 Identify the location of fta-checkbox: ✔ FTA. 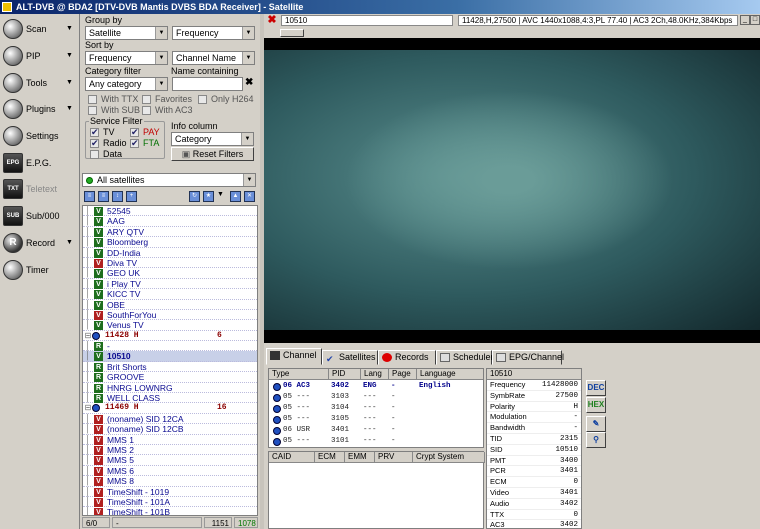
(144, 143).